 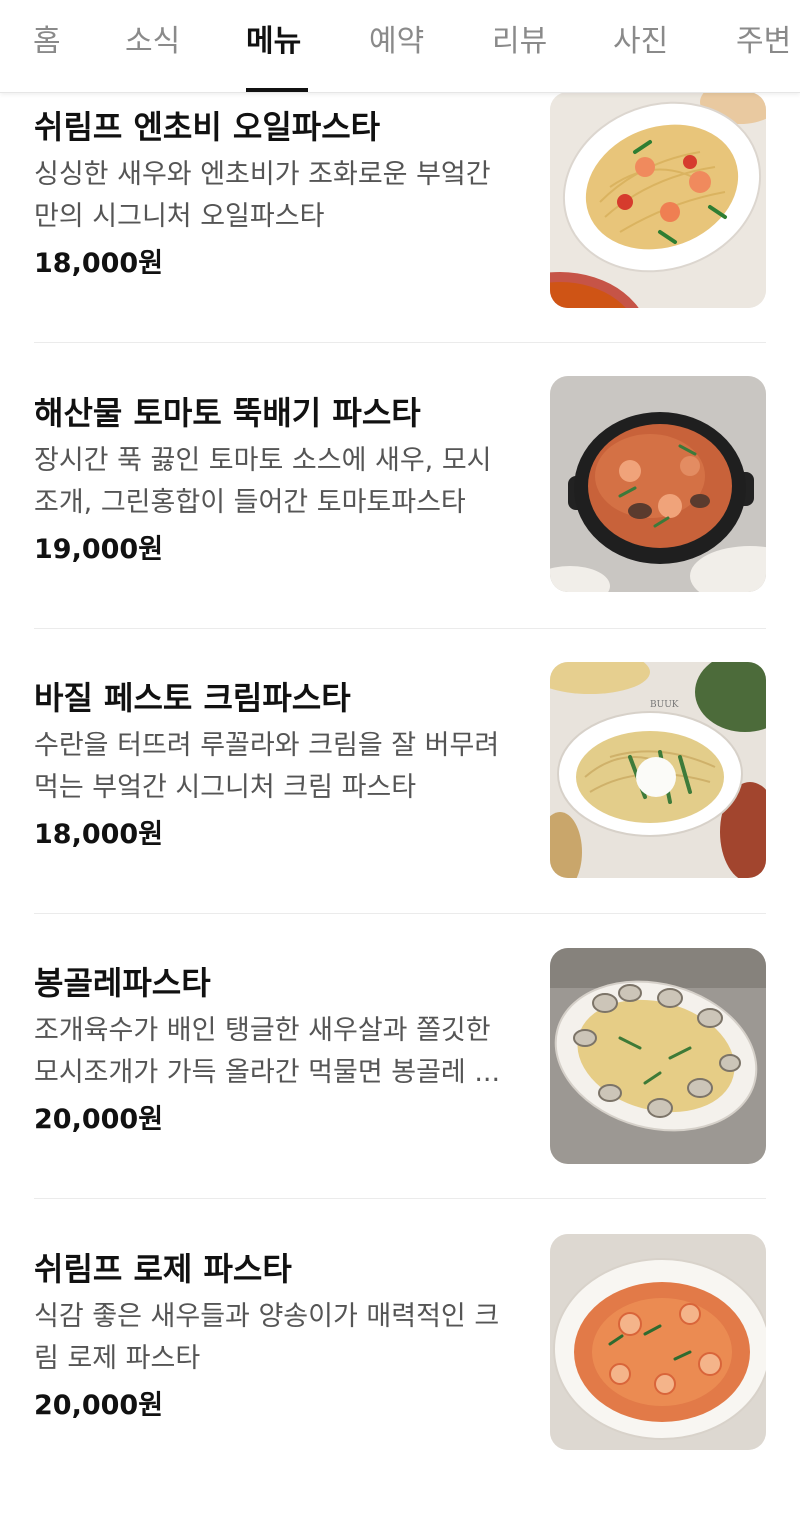 I want to click on tab-reservation: 예약, so click(x=396, y=42).